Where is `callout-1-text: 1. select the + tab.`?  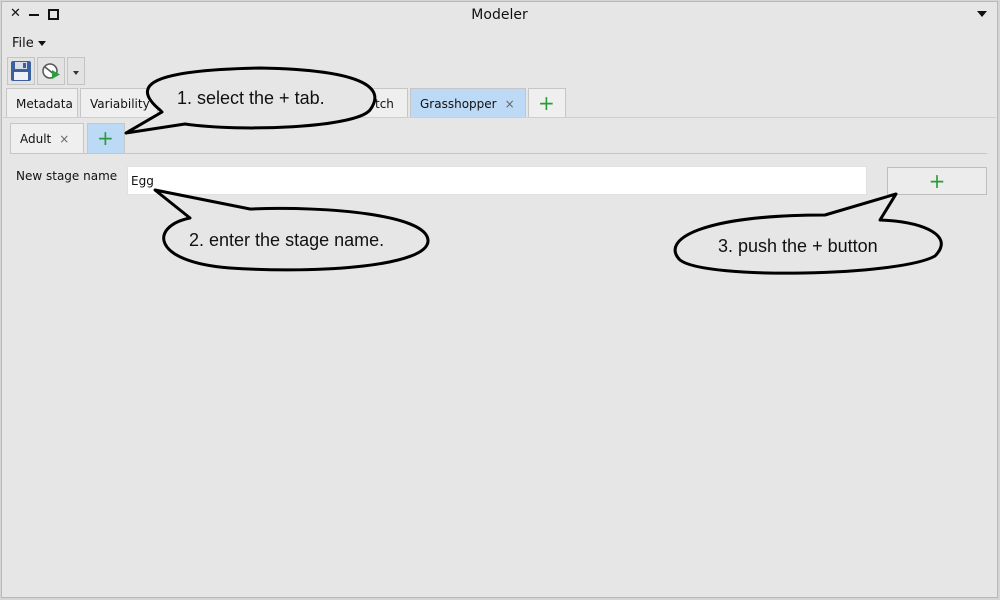
callout-1-text: 1. select the + tab. is located at coordinates (251, 98).